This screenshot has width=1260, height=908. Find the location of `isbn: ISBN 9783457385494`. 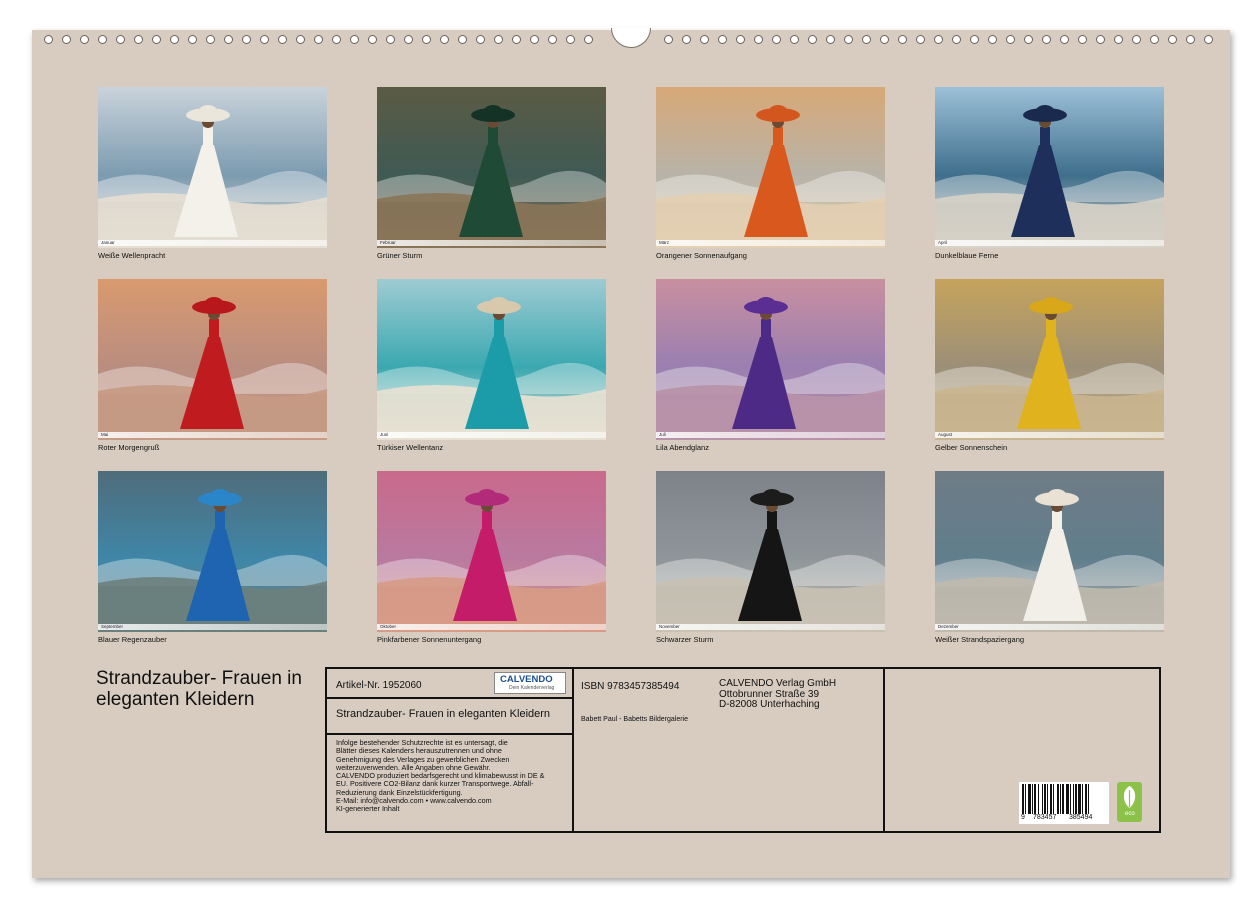

isbn: ISBN 9783457385494 is located at coordinates (630, 686).